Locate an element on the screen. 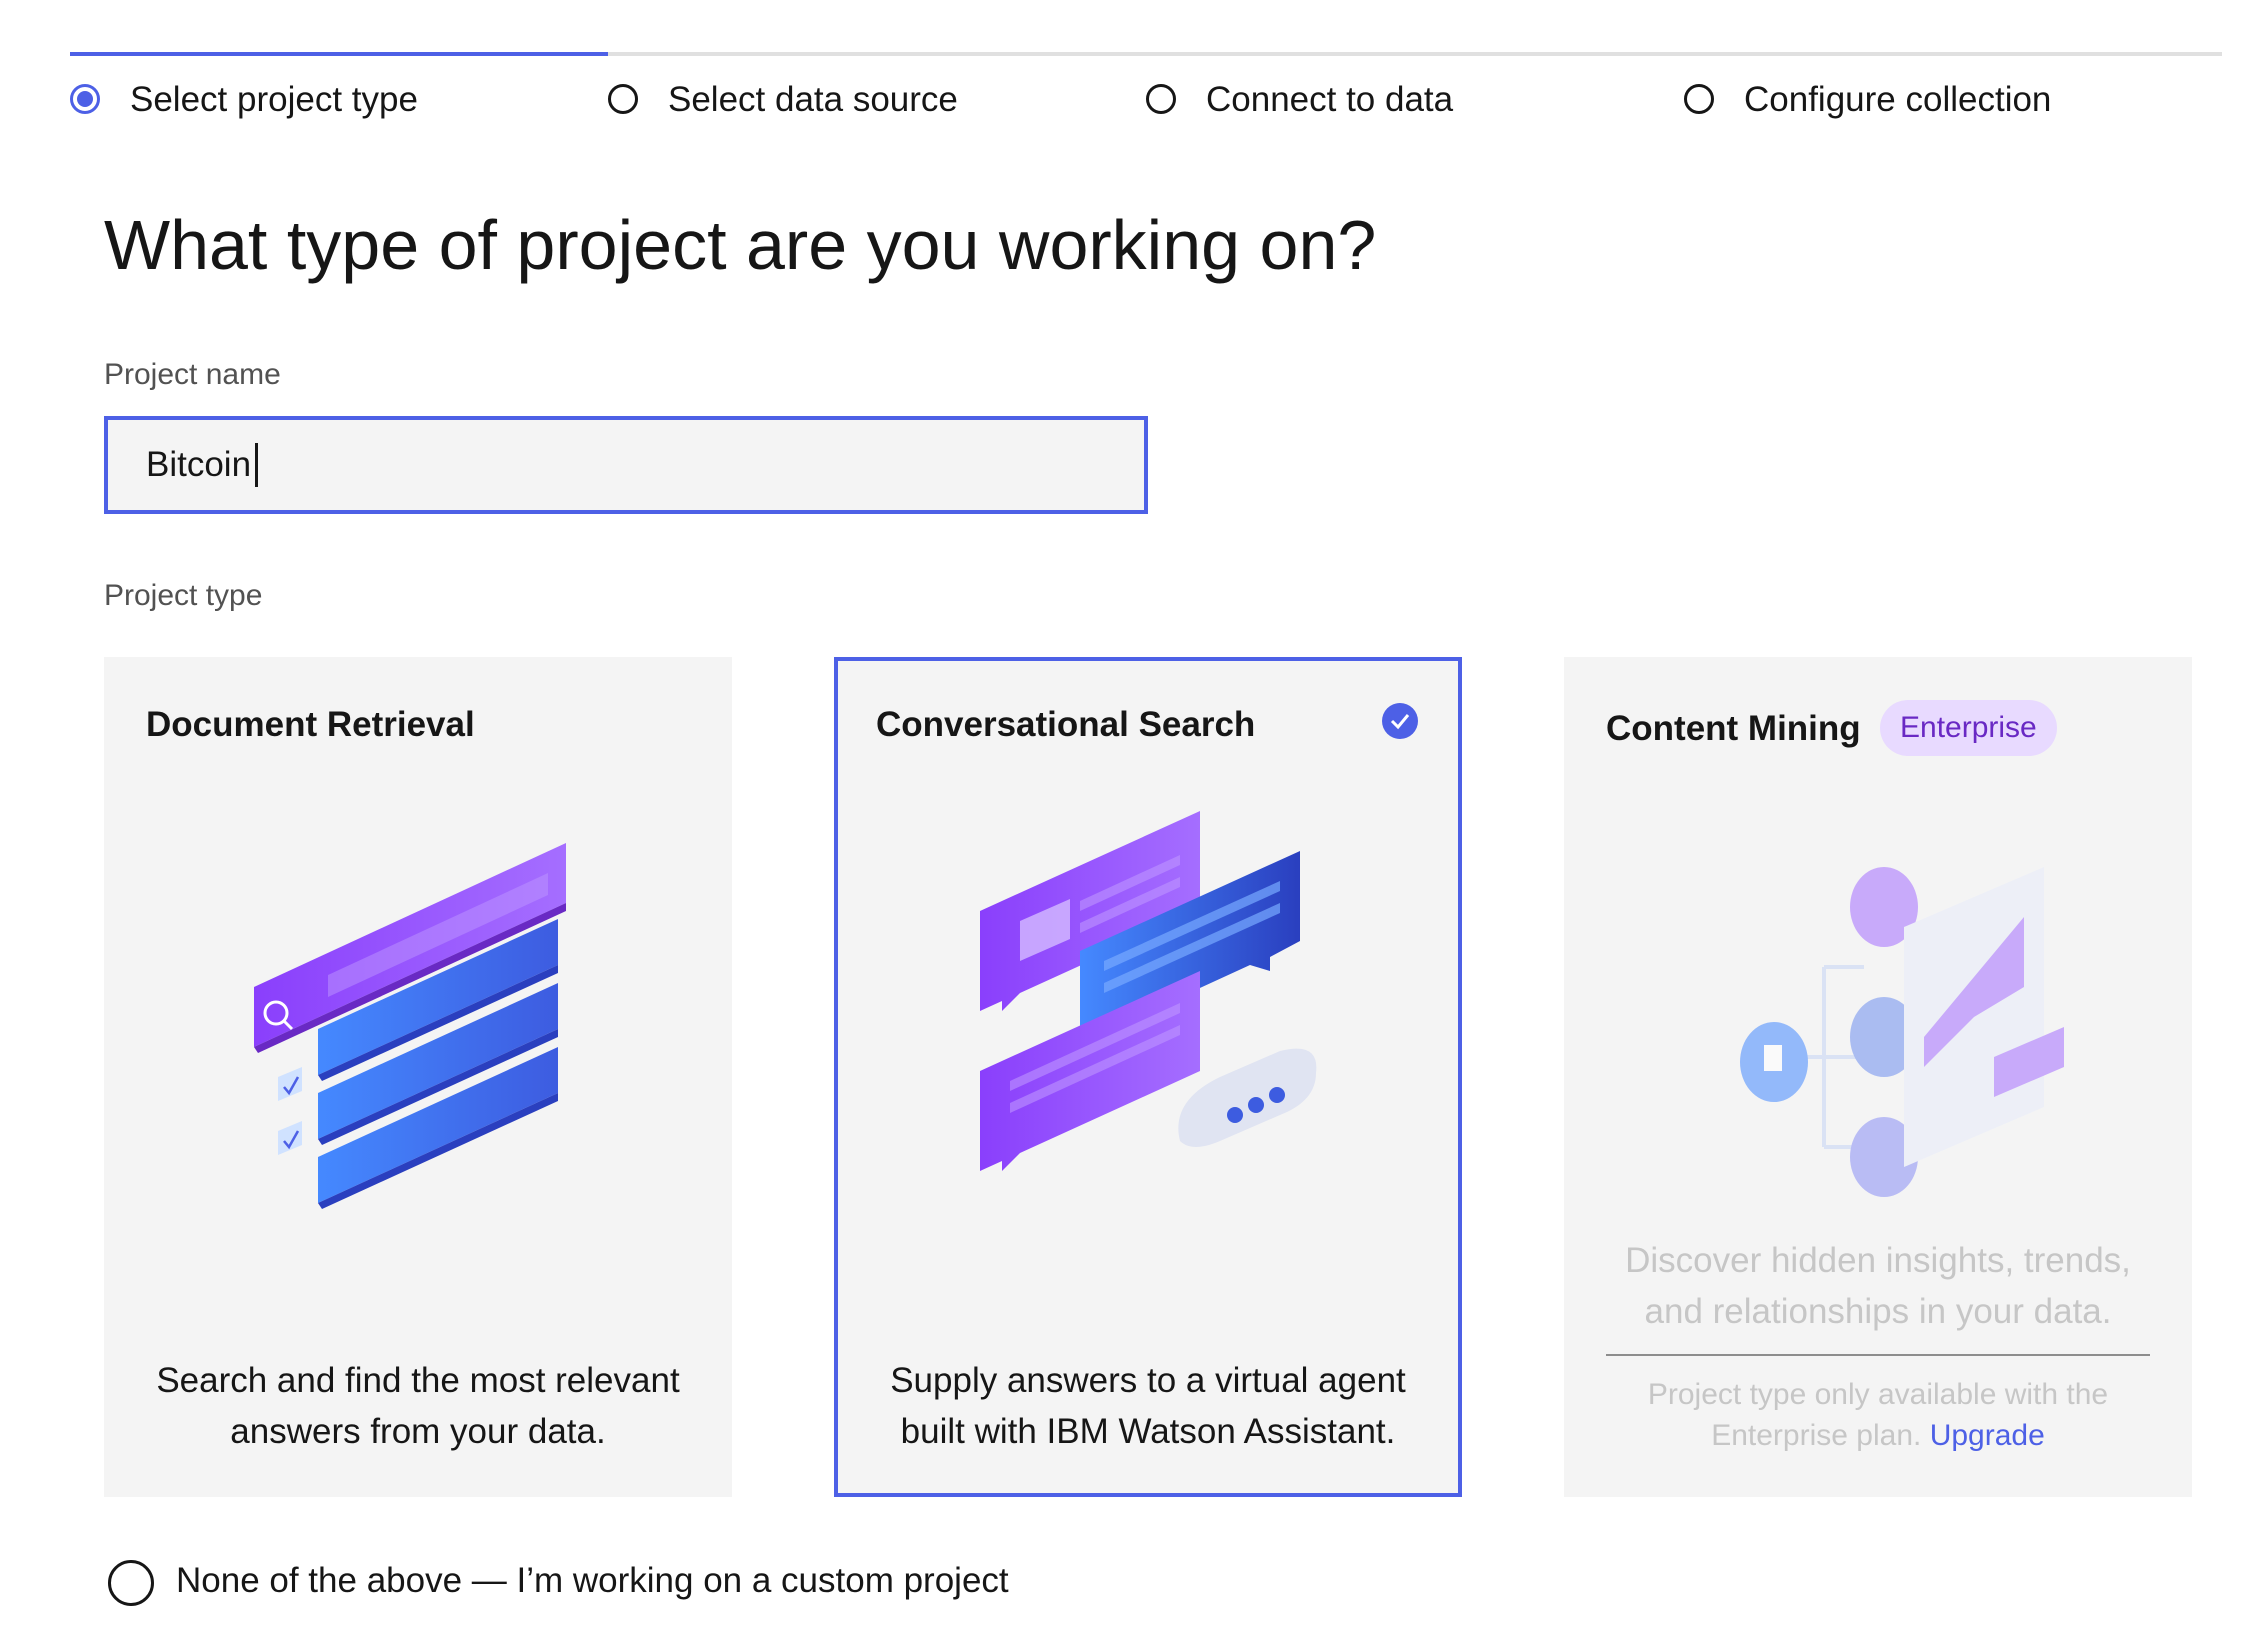  page-title: What type of project are you working on? is located at coordinates (740, 245).